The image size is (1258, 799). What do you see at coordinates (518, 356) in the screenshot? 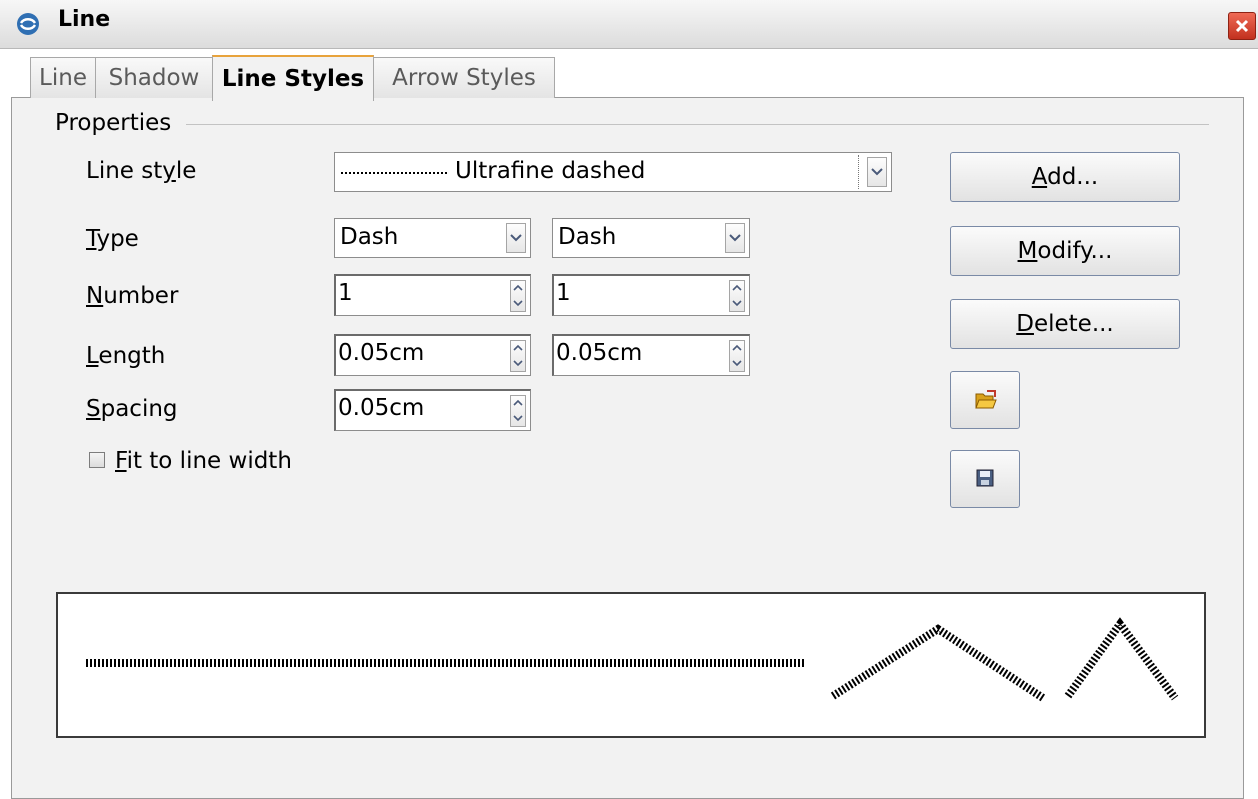
I see `length-spinbox-1-buttons` at bounding box center [518, 356].